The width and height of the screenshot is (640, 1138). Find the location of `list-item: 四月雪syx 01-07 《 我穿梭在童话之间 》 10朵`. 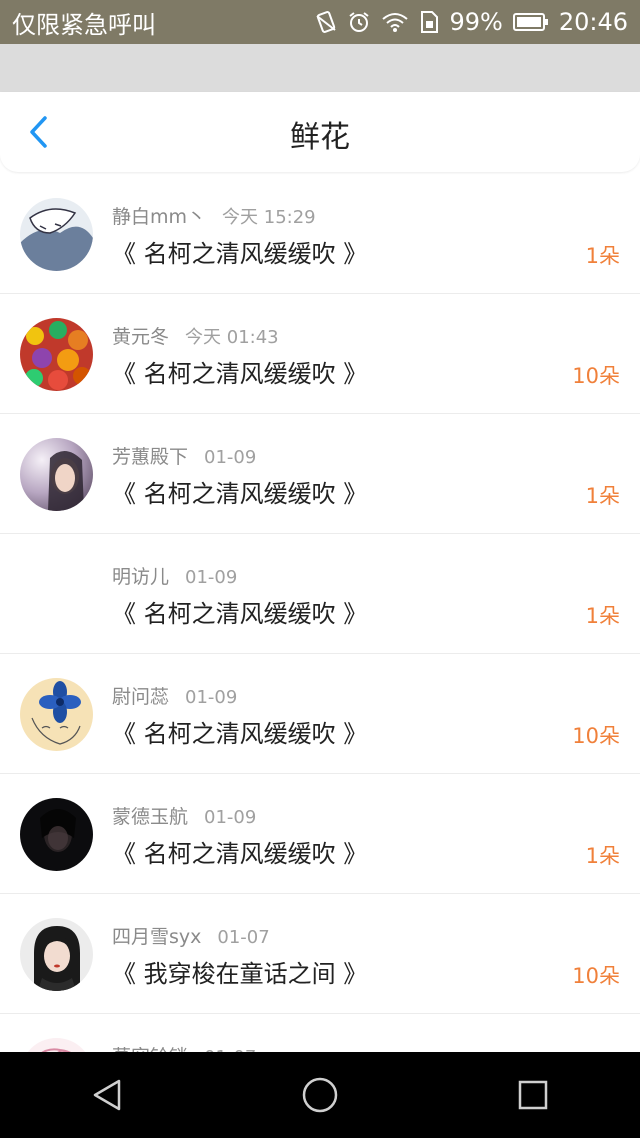

list-item: 四月雪syx 01-07 《 我穿梭在童话之间 》 10朵 is located at coordinates (320, 954).